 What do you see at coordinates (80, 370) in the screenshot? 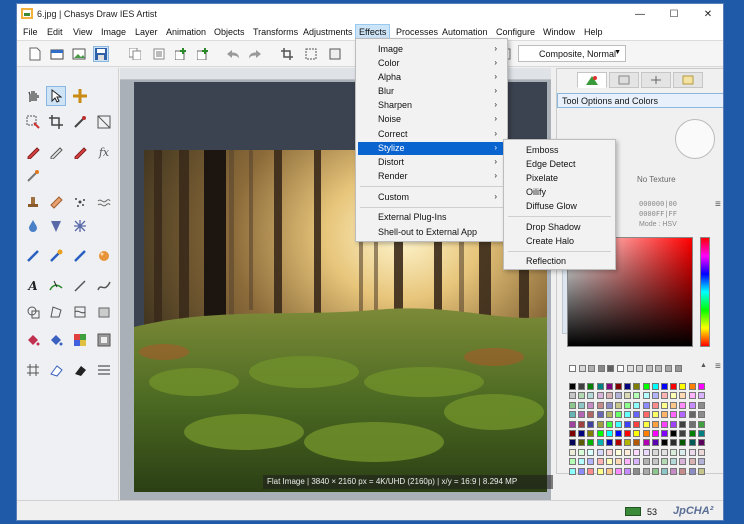
I see `clear-tool-icon` at bounding box center [80, 370].